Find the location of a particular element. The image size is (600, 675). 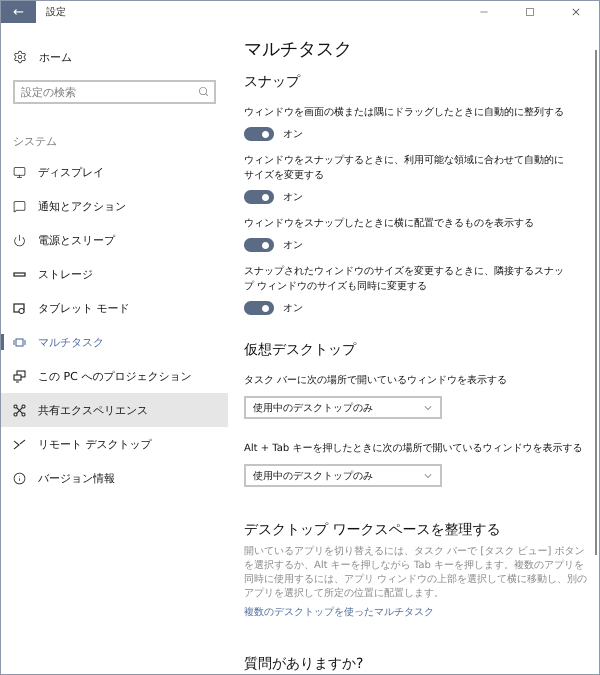

sidebar-item: タブレット モード is located at coordinates (114, 308).